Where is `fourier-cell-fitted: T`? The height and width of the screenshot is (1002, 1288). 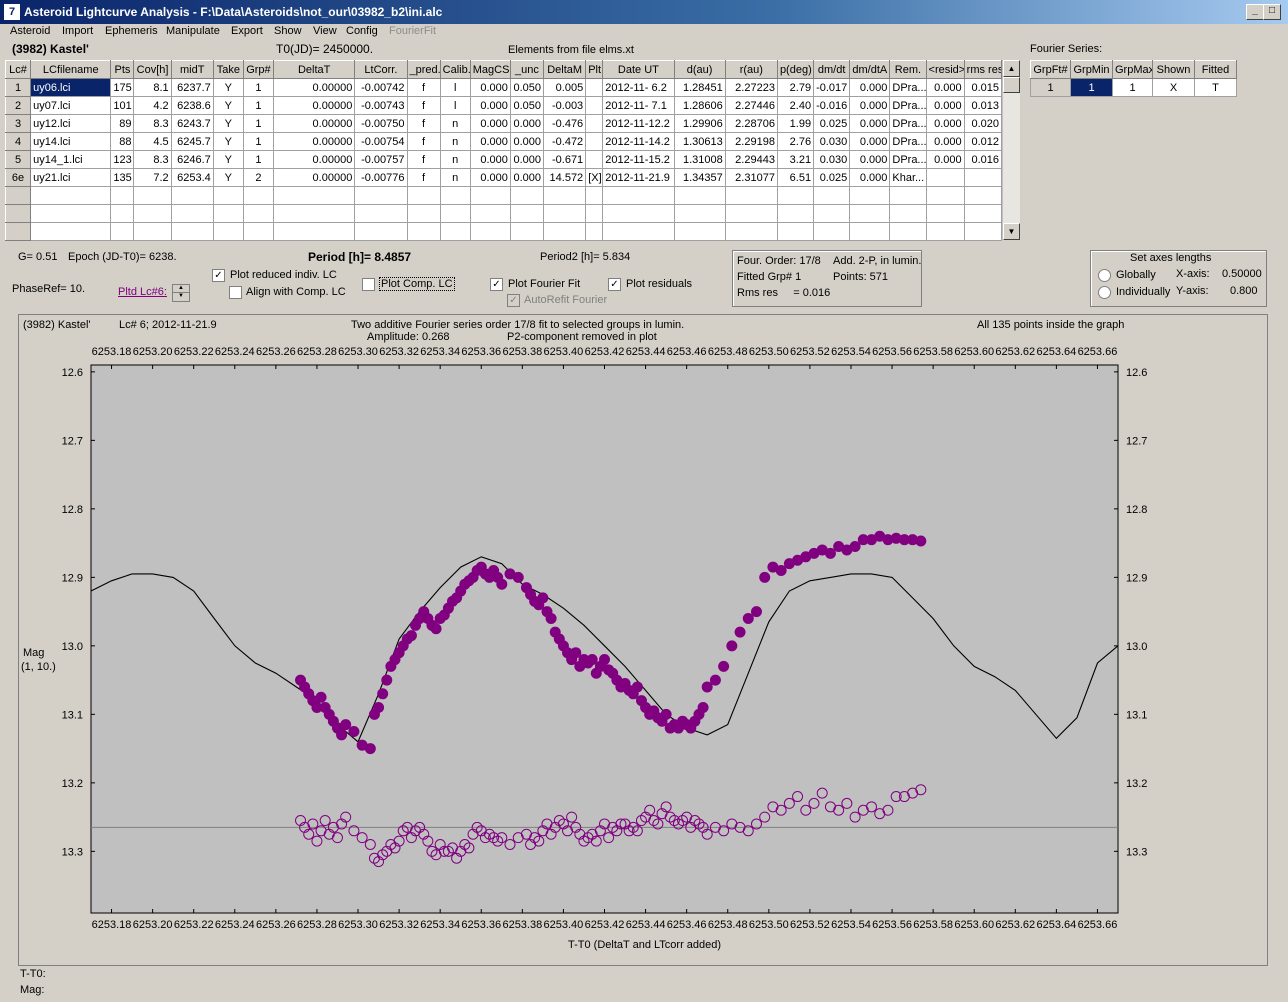 fourier-cell-fitted: T is located at coordinates (1215, 87).